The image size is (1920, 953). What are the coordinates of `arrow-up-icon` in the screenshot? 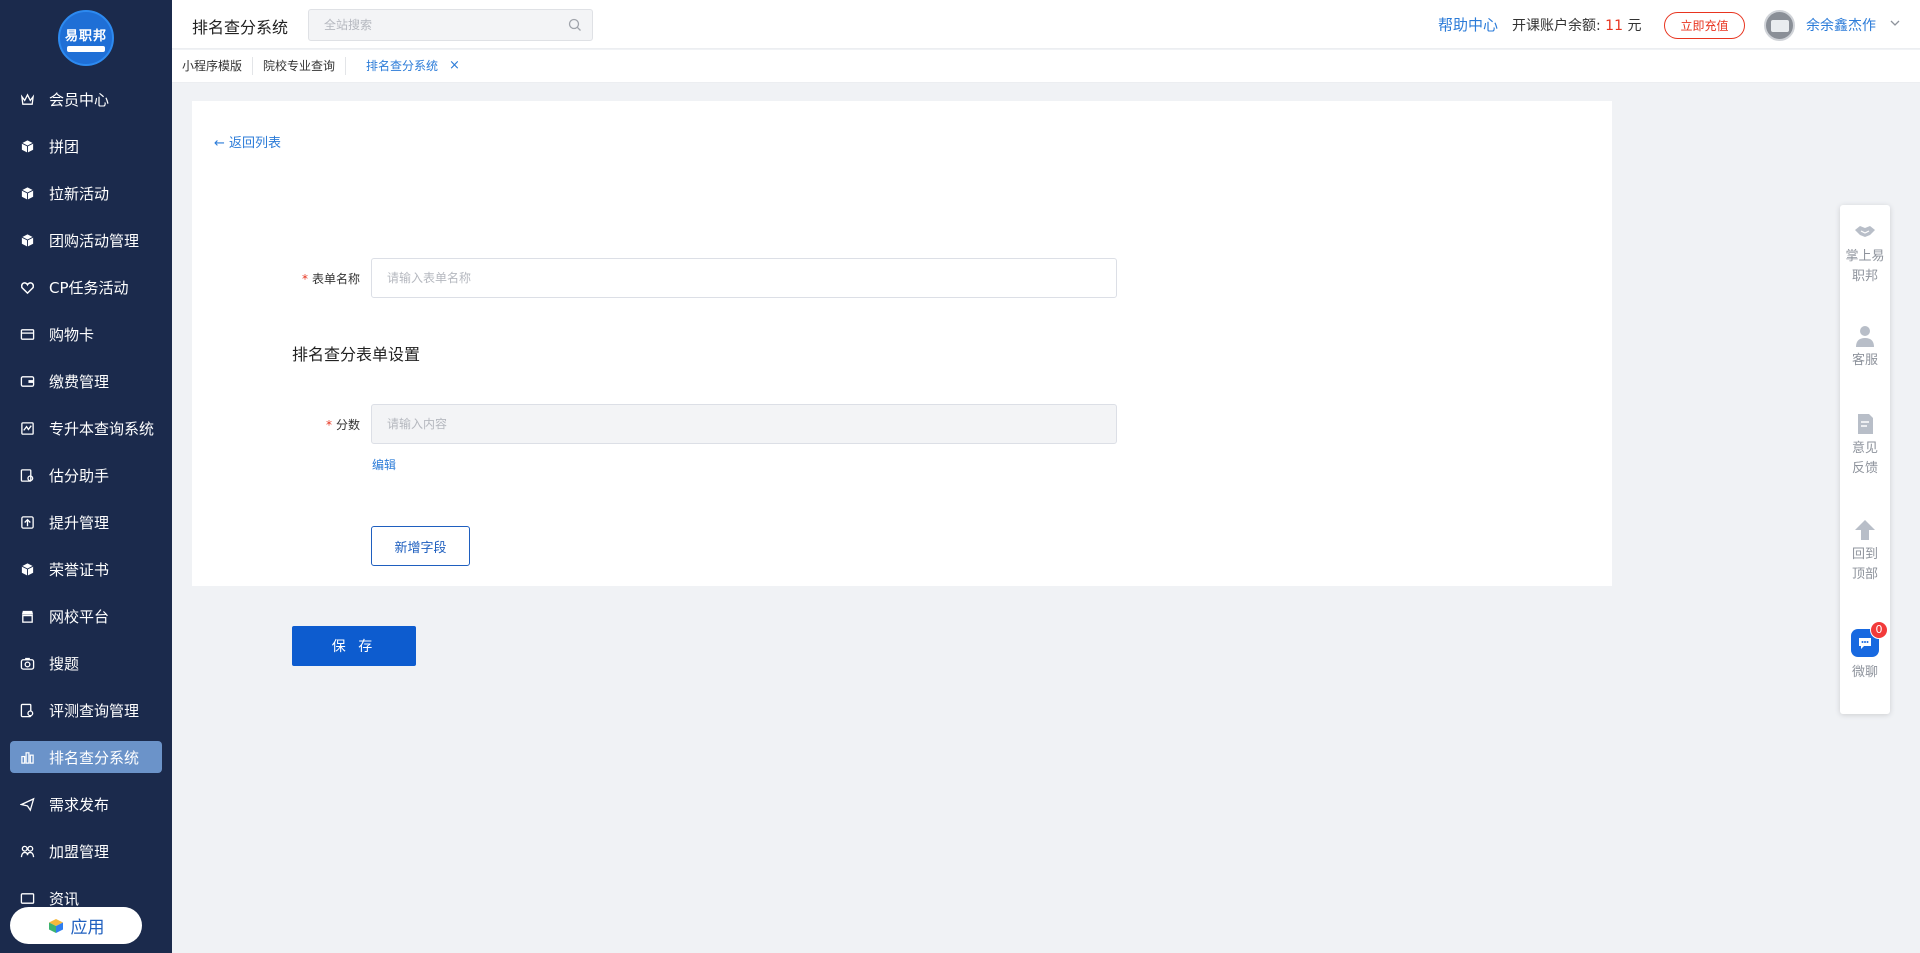 It's located at (1865, 530).